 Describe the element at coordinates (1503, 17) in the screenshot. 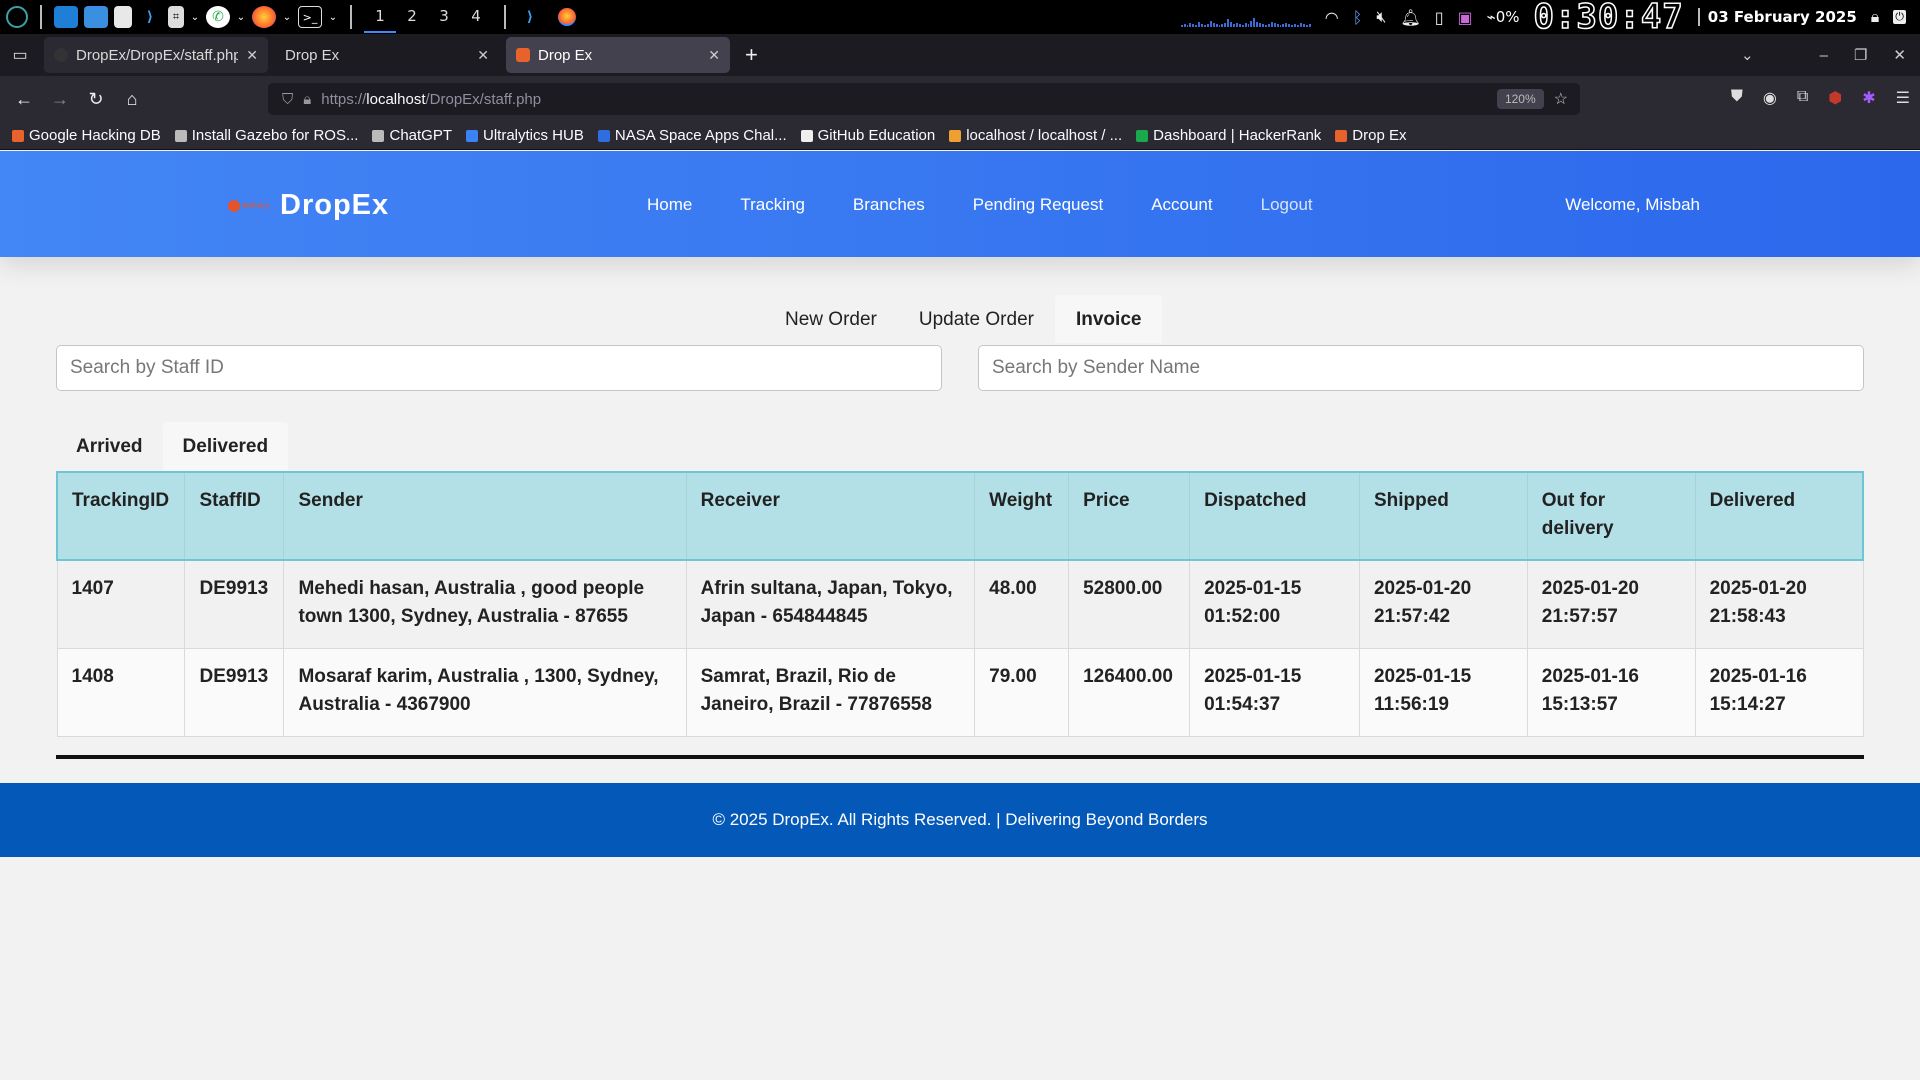

I see `battery-indicator: ⌁0%` at that location.